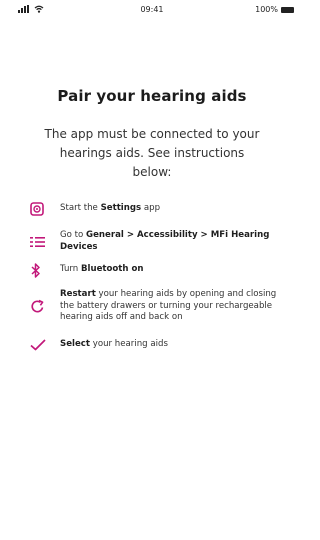 The image size is (320, 540). Describe the element at coordinates (266, 9) in the screenshot. I see `battery-percent: 100%` at that location.